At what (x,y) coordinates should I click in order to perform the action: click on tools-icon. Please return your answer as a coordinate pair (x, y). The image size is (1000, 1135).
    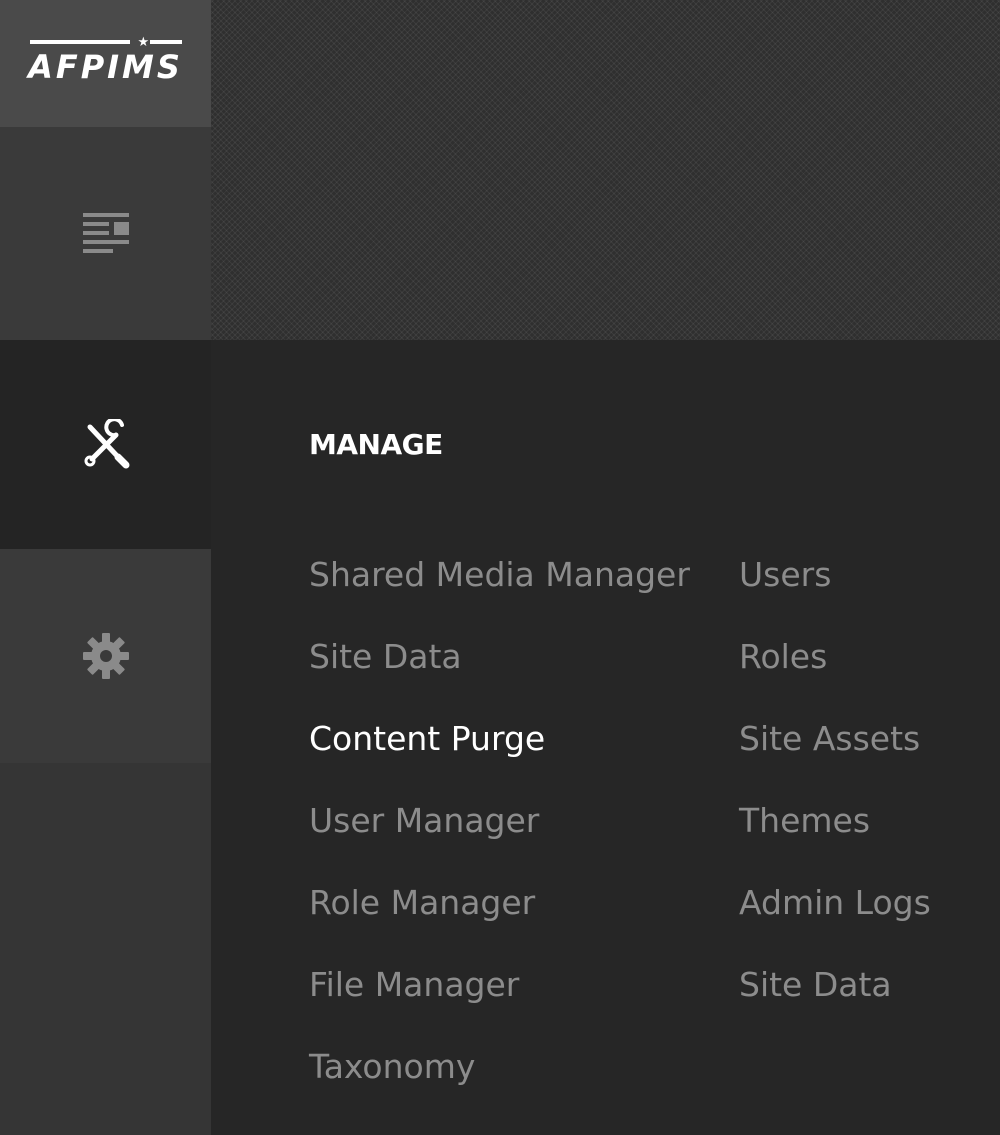
    Looking at the image, I should click on (106, 443).